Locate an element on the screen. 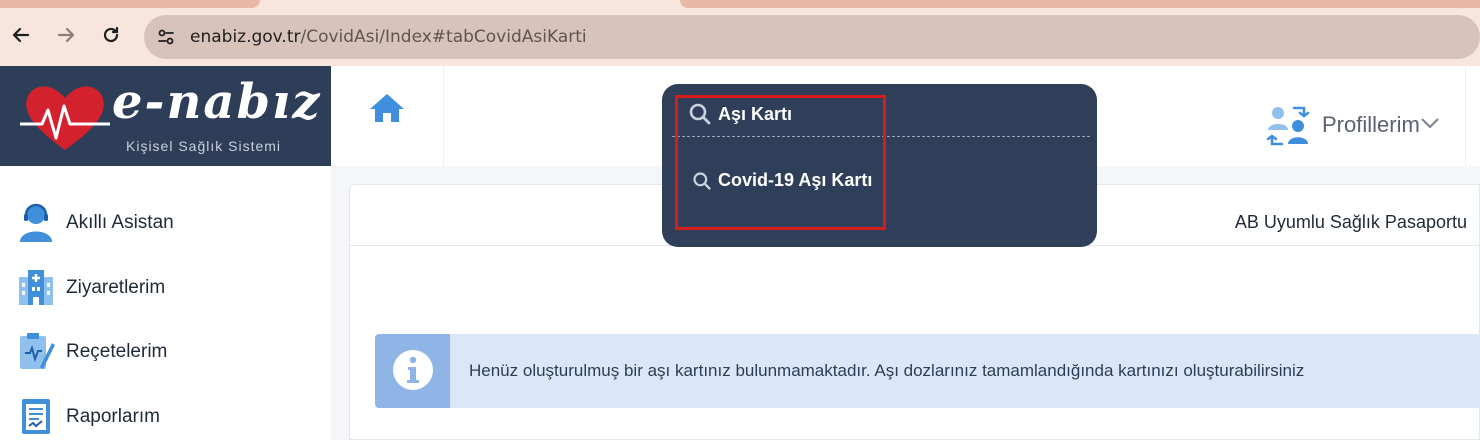  home-icon is located at coordinates (387, 108).